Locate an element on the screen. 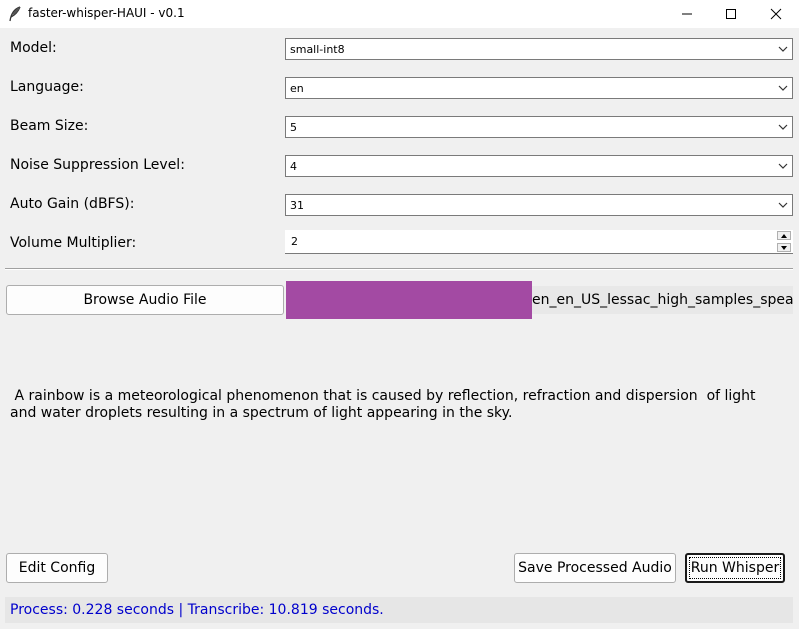 The image size is (799, 629). close-icon is located at coordinates (776, 14).